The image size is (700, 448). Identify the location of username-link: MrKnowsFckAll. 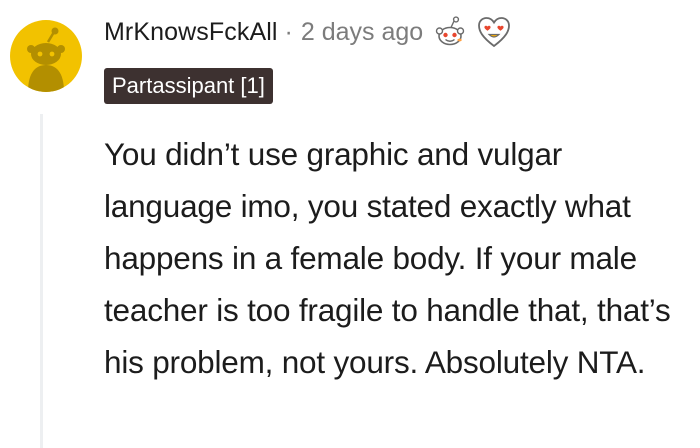
(191, 32).